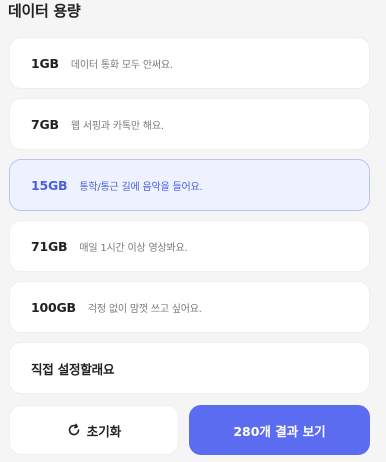  Describe the element at coordinates (104, 431) in the screenshot. I see `reset-label: 초기화` at that location.